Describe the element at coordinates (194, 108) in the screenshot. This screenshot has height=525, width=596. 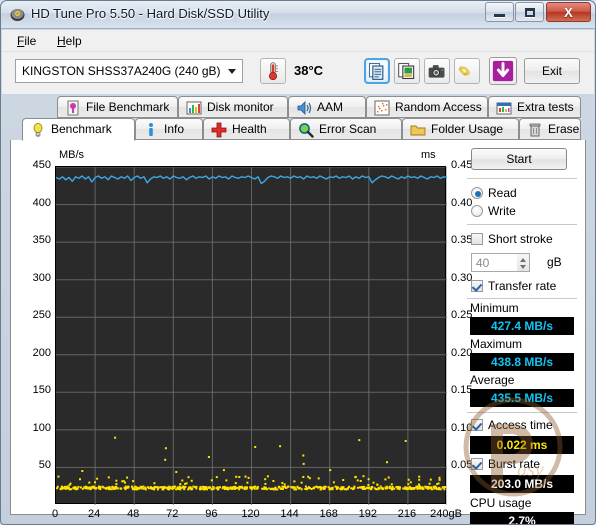
I see `disk-monitor-icon` at that location.